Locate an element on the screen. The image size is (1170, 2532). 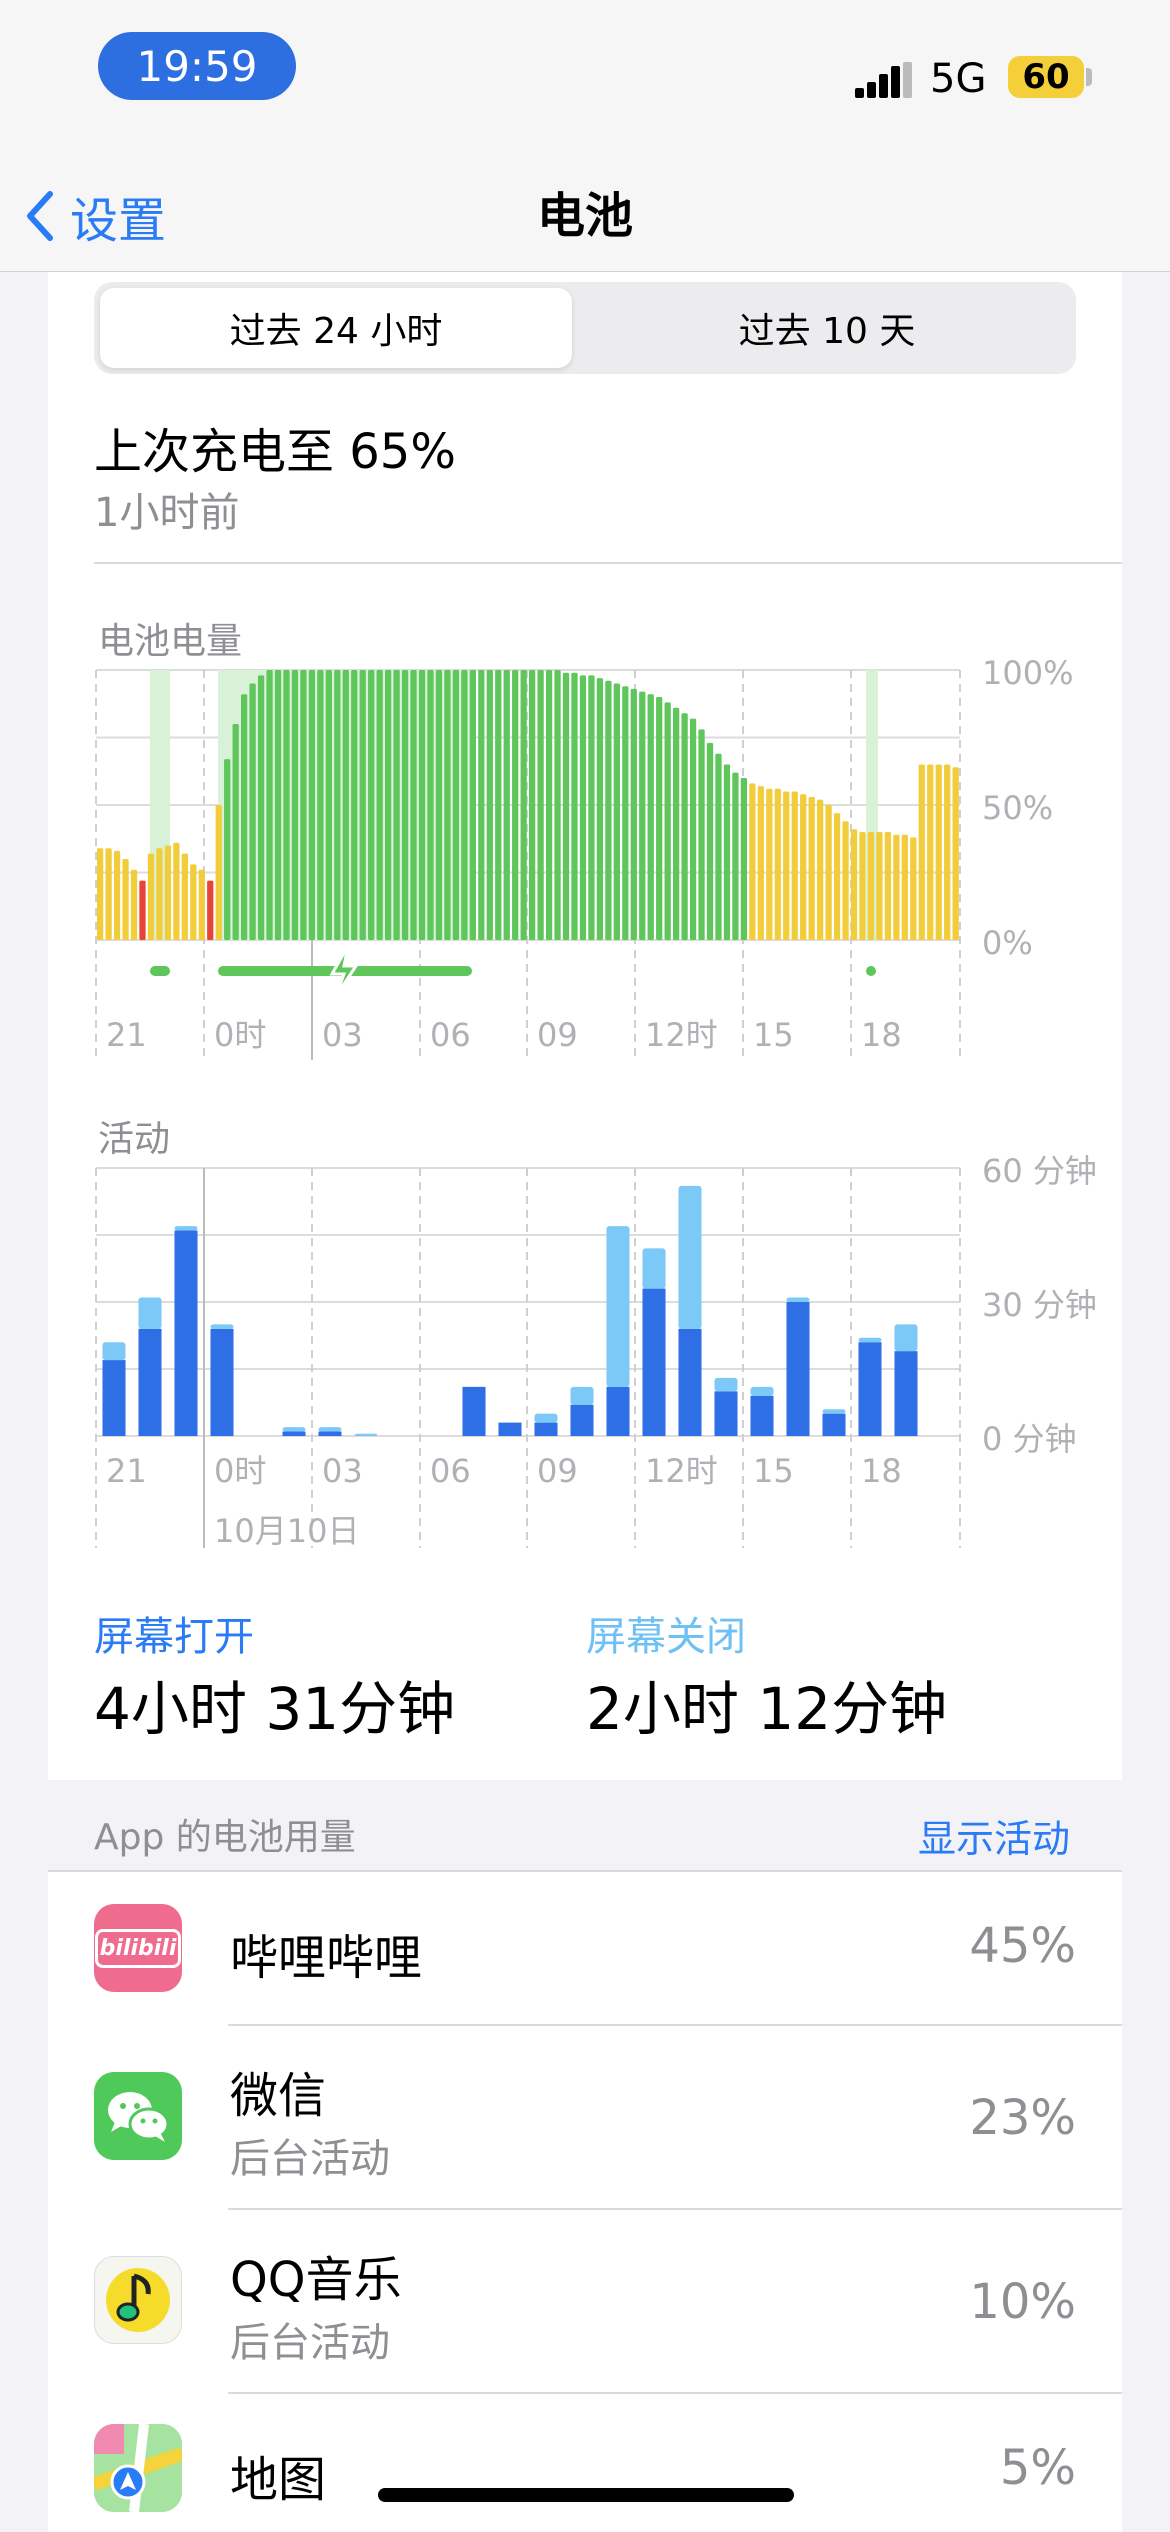
home-indicator is located at coordinates (586, 2495).